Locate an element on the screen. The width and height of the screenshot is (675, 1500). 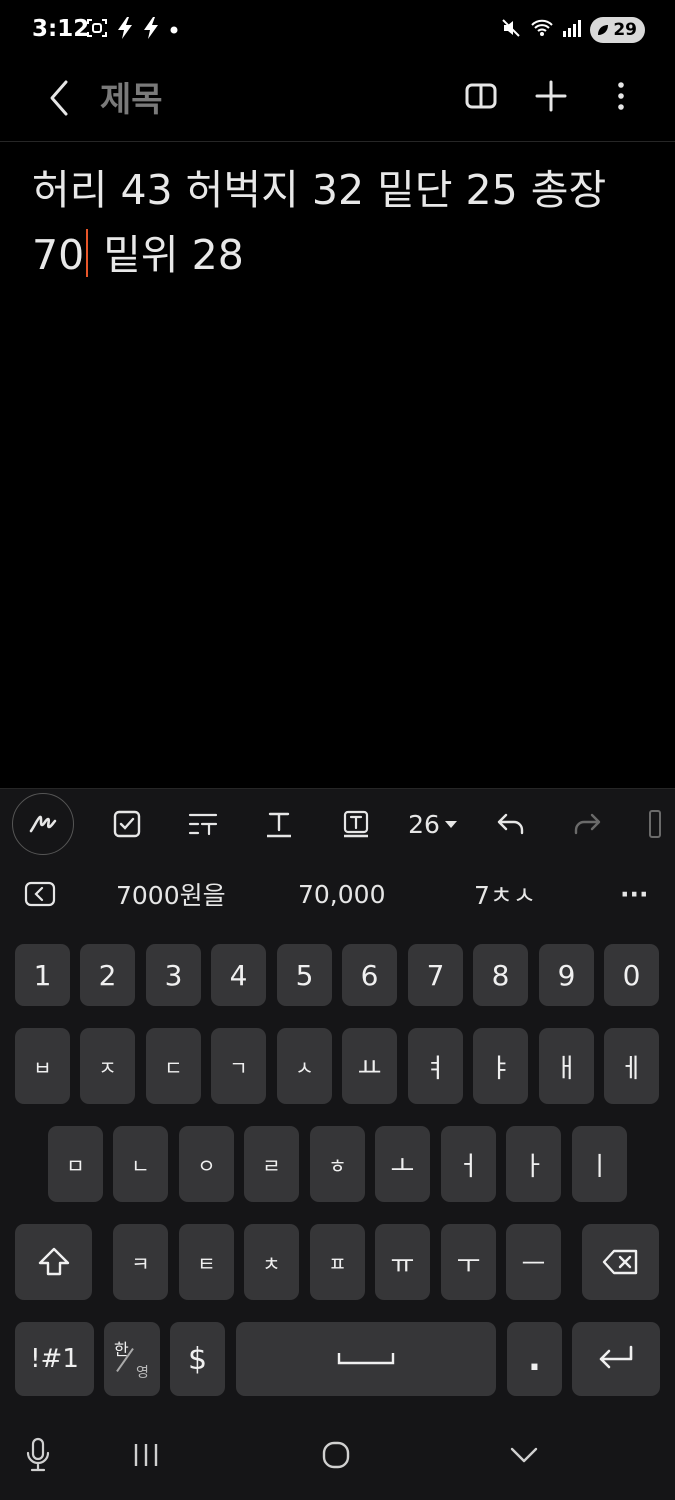
key-5: 5 is located at coordinates (304, 975).